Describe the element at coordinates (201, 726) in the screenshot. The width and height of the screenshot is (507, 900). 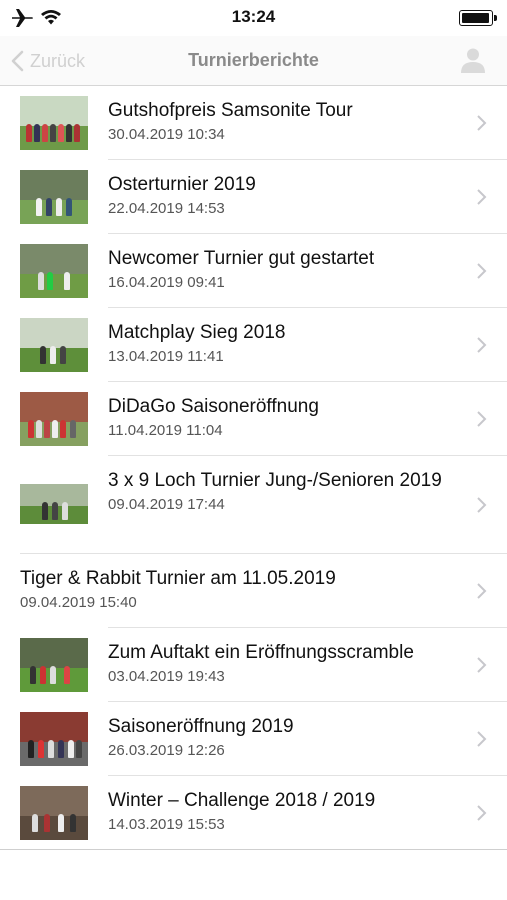
I see `report-title: Saisoneröffnung 2019` at that location.